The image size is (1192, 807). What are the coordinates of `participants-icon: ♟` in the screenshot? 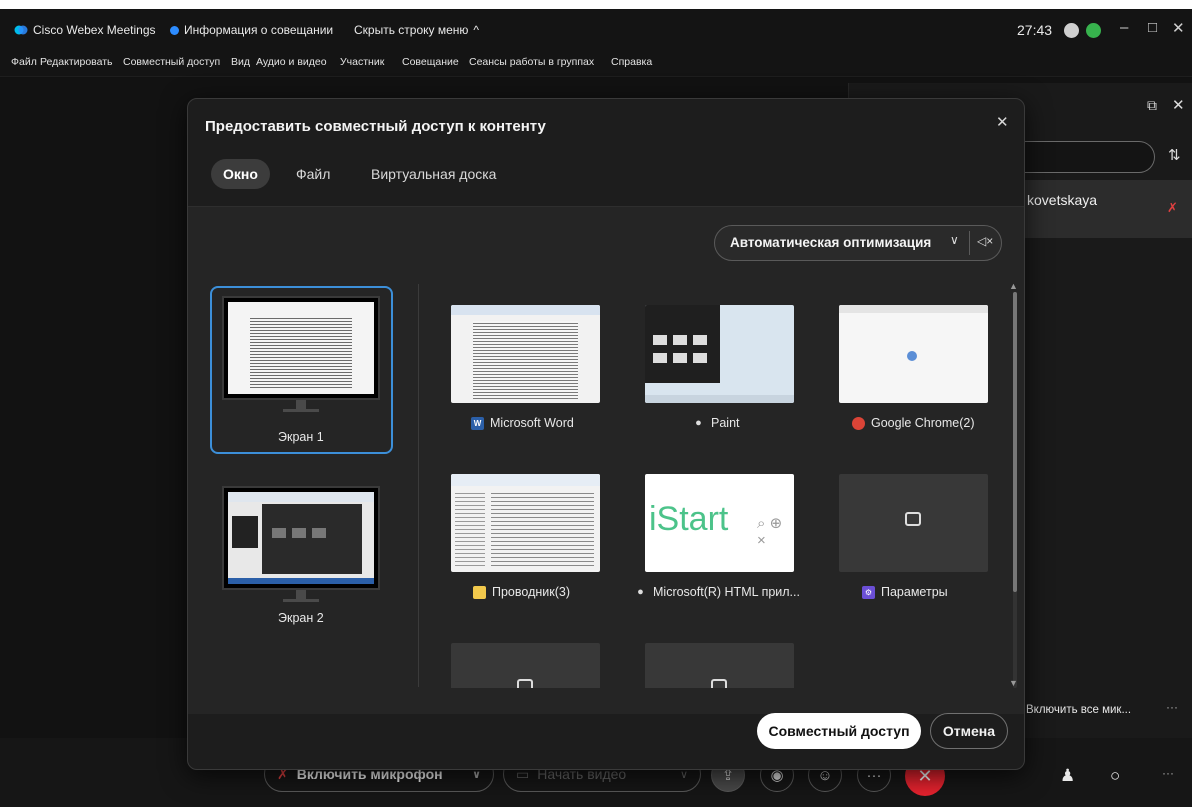 It's located at (1067, 776).